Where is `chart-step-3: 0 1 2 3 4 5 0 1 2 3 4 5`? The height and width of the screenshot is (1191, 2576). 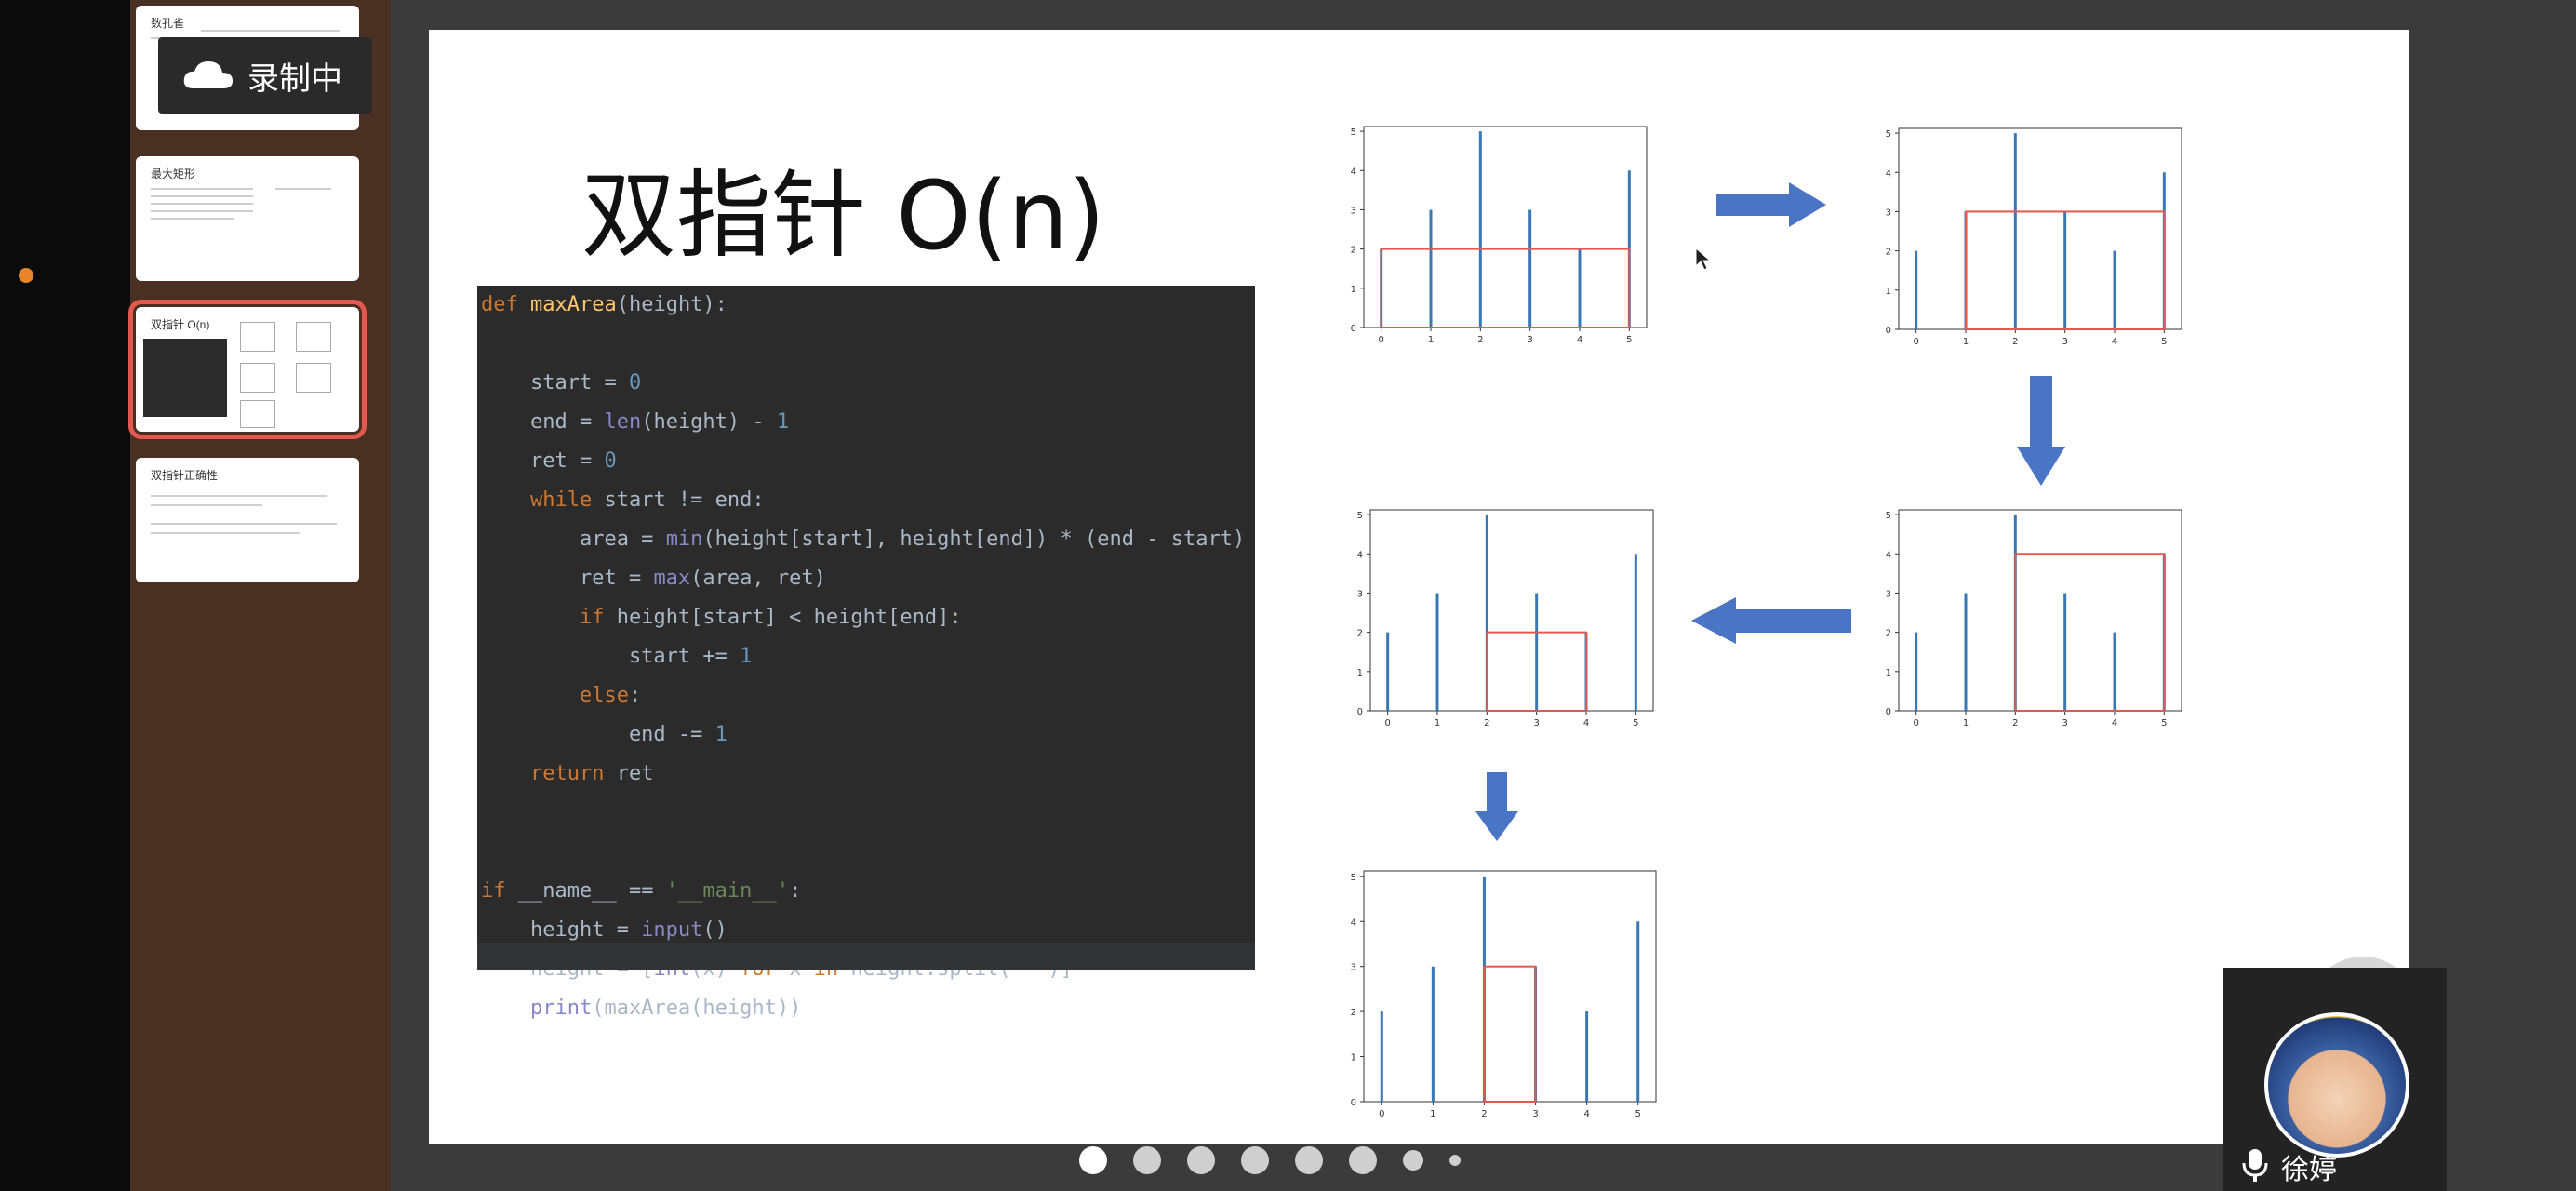
chart-step-3: 0 1 2 3 4 5 0 1 2 3 4 5 is located at coordinates (2034, 619).